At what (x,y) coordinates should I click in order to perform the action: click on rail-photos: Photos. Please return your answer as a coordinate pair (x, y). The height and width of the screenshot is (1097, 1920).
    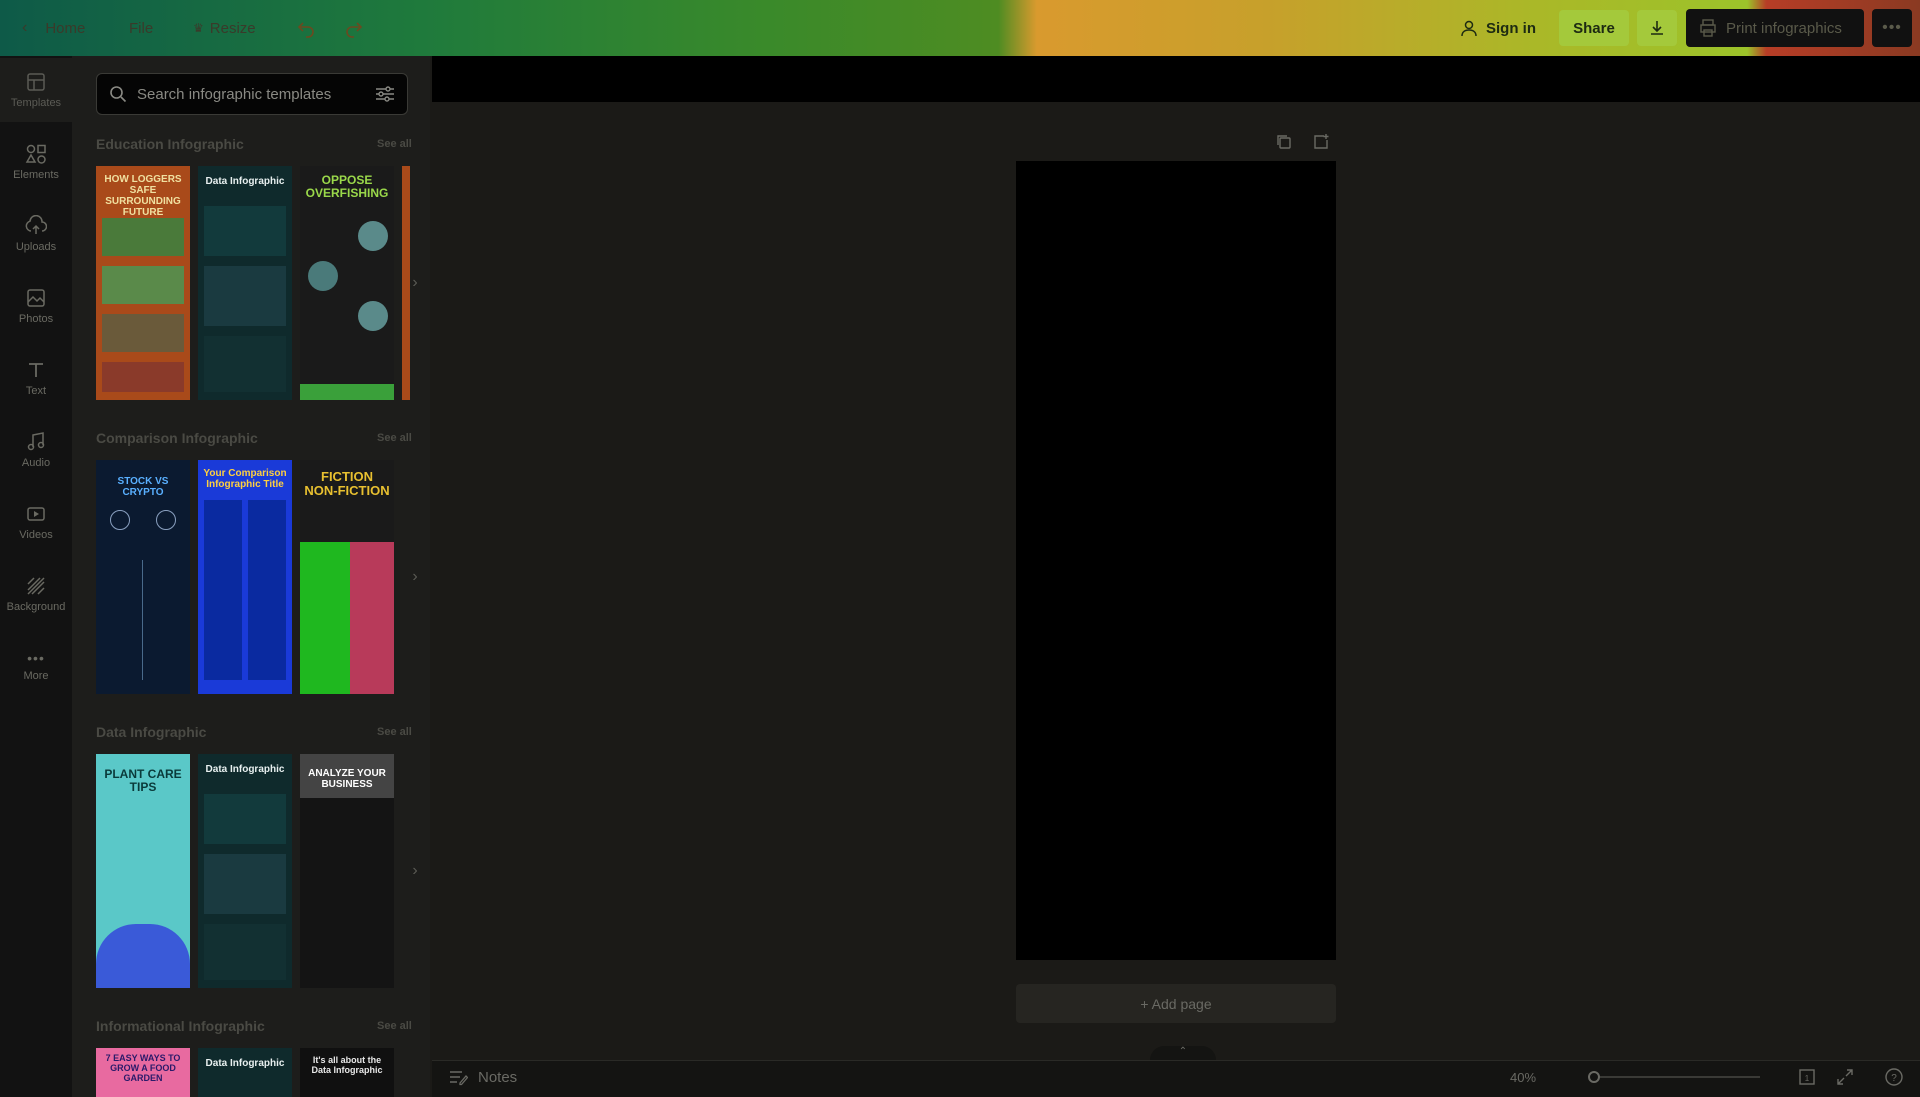
    Looking at the image, I should click on (36, 306).